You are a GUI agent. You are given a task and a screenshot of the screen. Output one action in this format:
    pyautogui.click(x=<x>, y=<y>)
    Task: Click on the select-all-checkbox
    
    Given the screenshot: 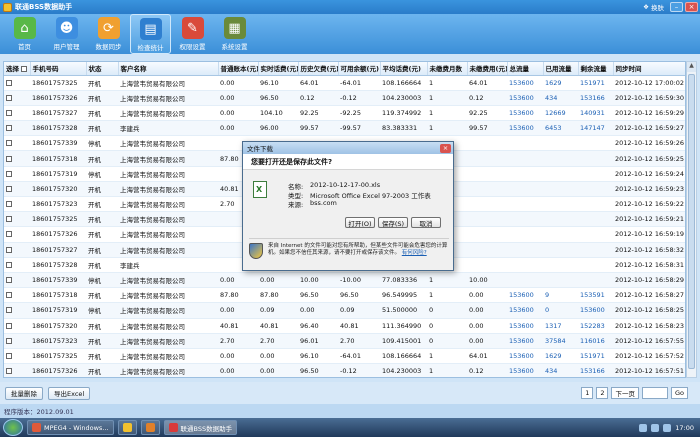 What is the action you would take?
    pyautogui.click(x=24, y=69)
    